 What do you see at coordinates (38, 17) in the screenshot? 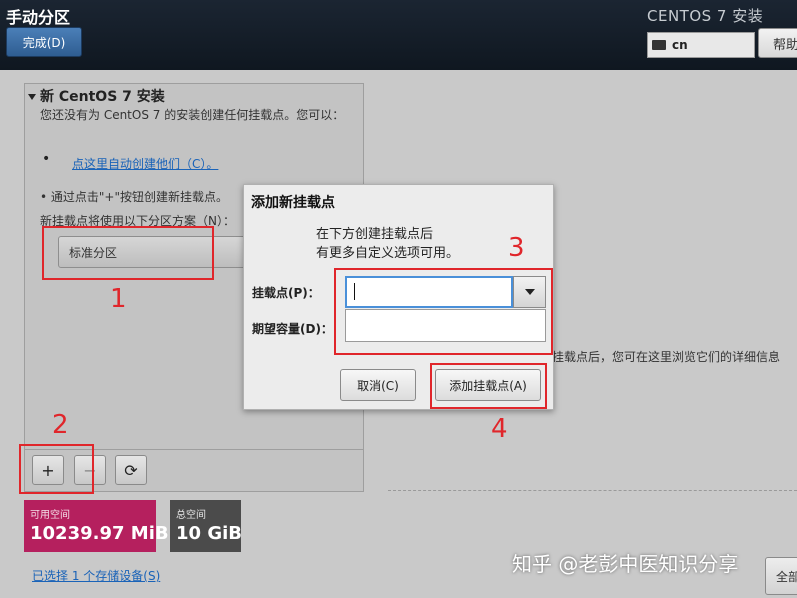
I see `page-title: 手动分区` at bounding box center [38, 17].